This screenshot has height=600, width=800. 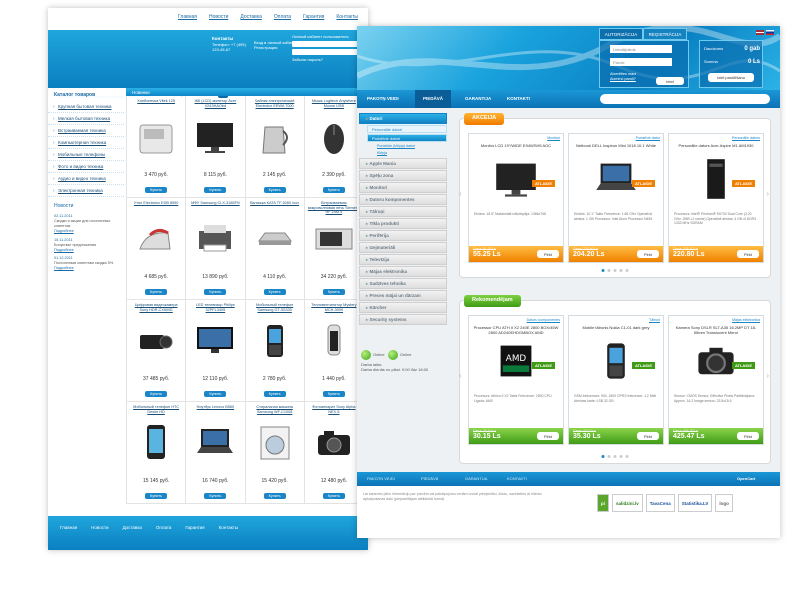 I want to click on footer-link: Доставка, so click(x=132, y=527).